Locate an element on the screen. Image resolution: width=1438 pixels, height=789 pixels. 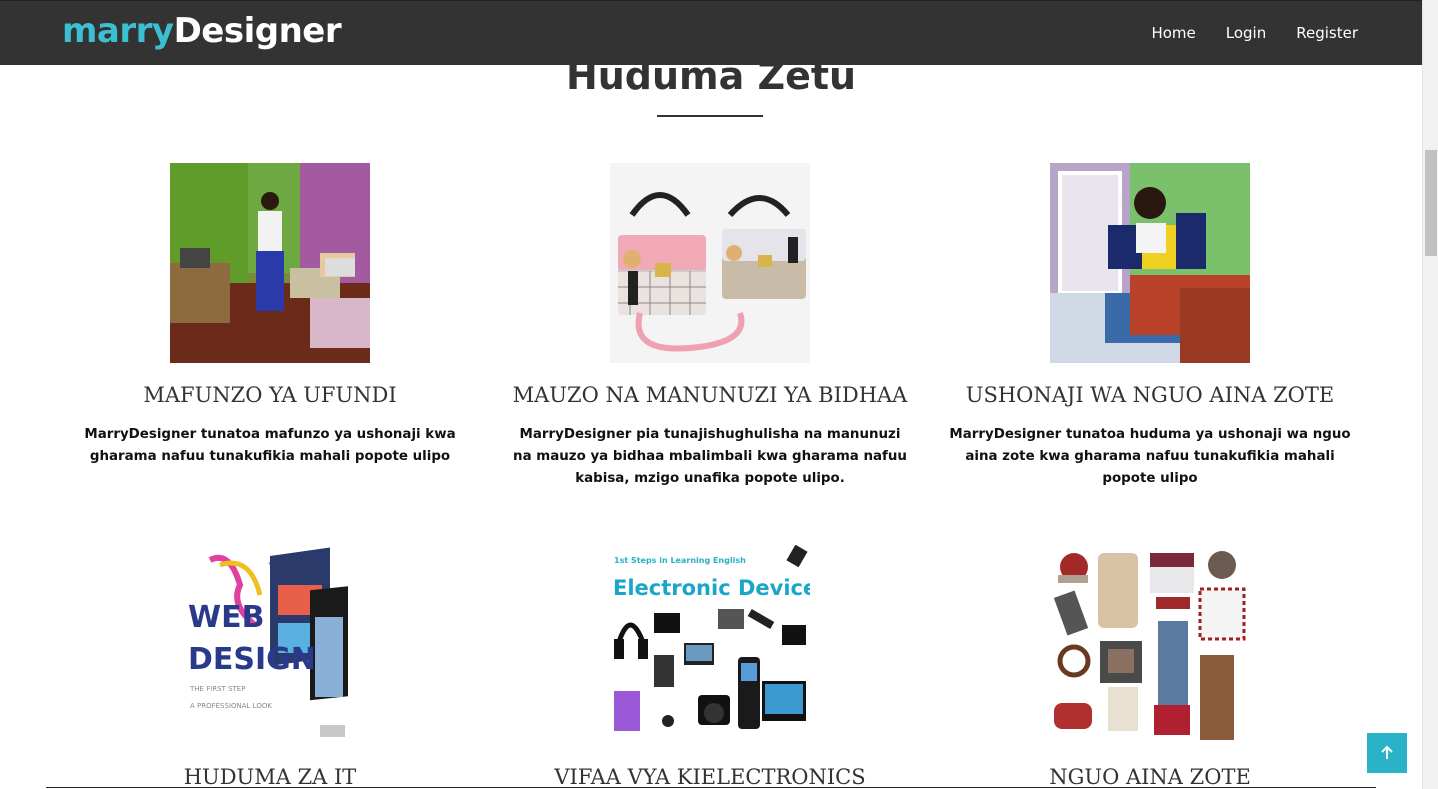
title-divider is located at coordinates (710, 116).